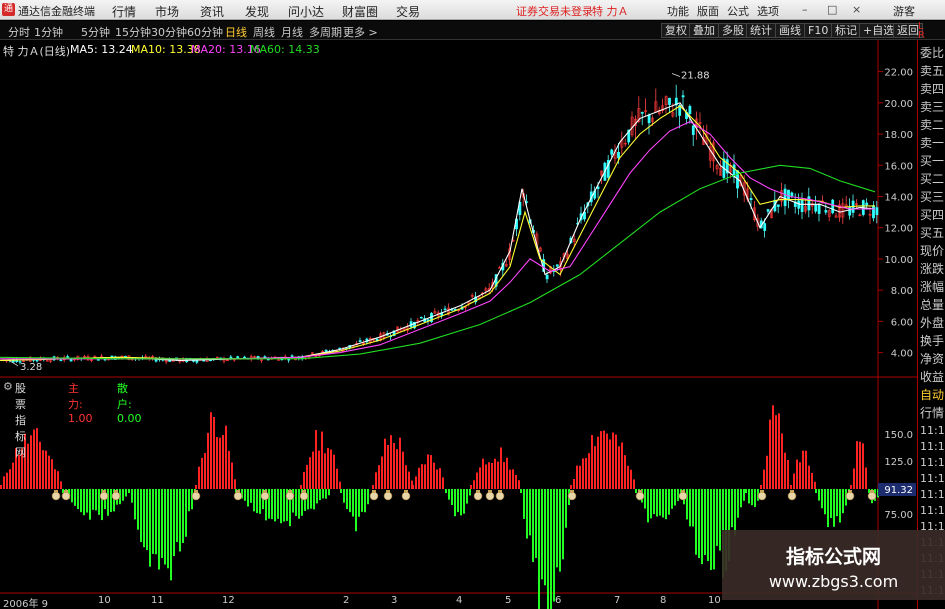 The image size is (945, 609). What do you see at coordinates (257, 11) in the screenshot?
I see `menu-discover: 发现` at bounding box center [257, 11].